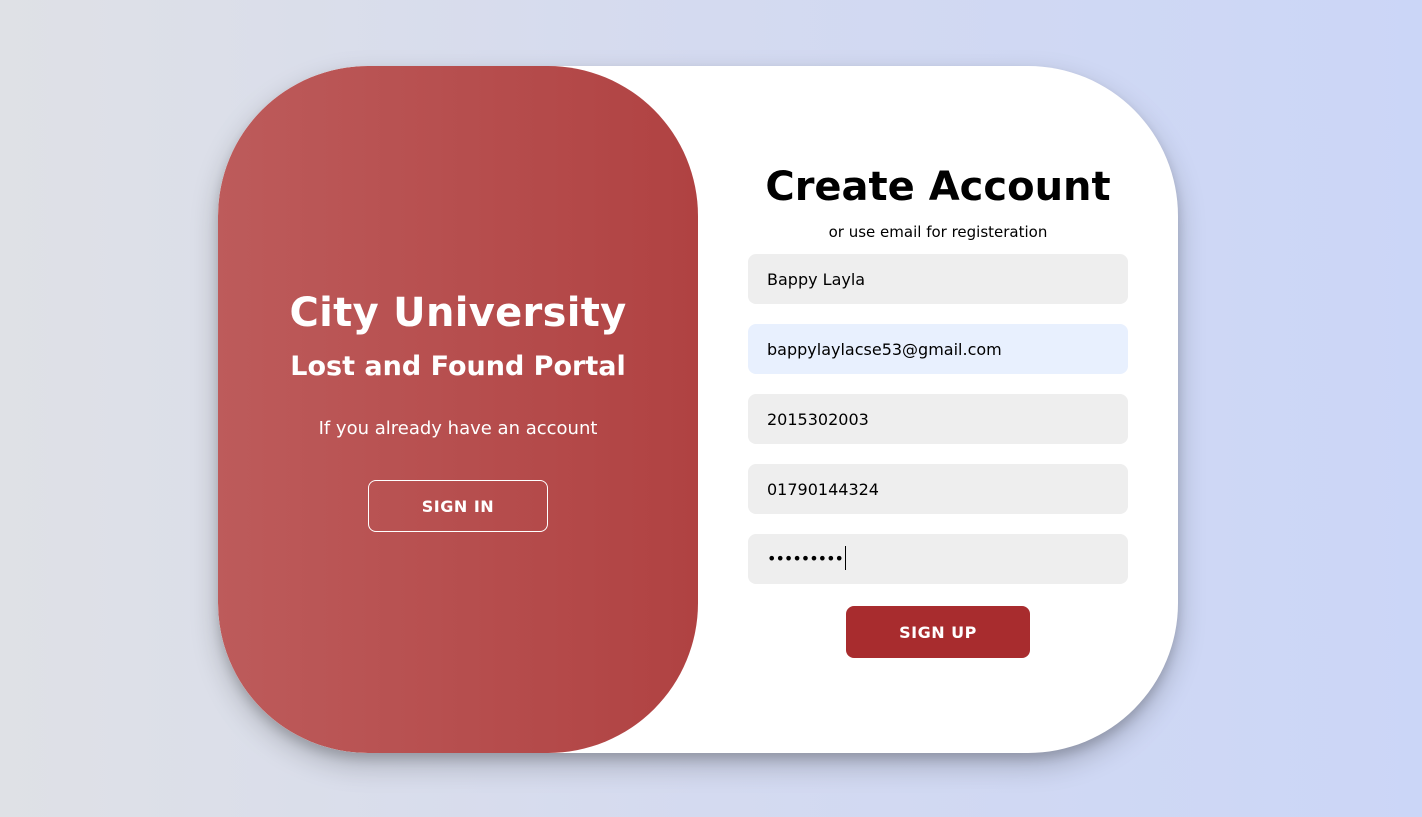 The height and width of the screenshot is (817, 1422). Describe the element at coordinates (938, 632) in the screenshot. I see `sign-up-button: SIGN UP` at that location.